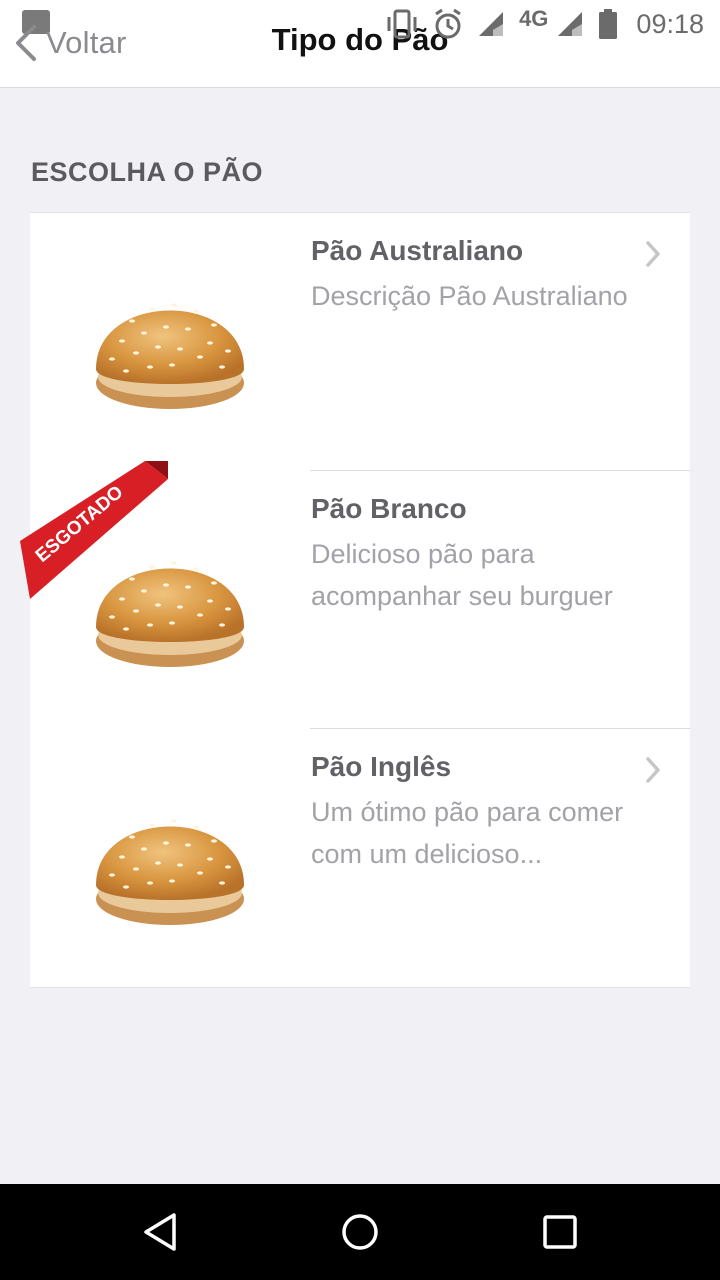 This screenshot has width=720, height=1280. Describe the element at coordinates (147, 172) in the screenshot. I see `section-title: ESCOLHA O PÃO` at that location.